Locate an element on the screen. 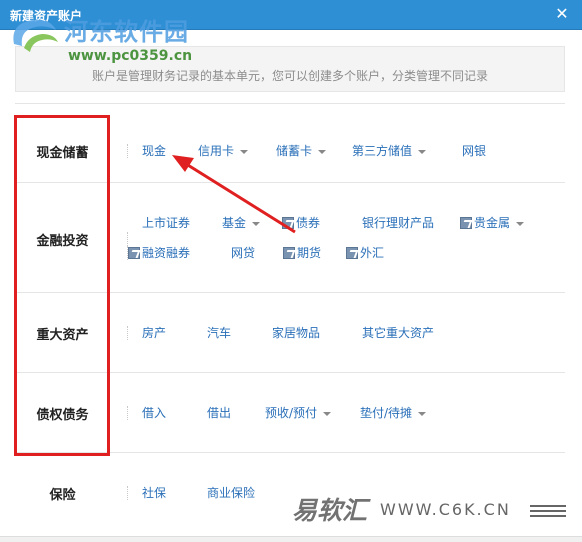  account-type-option: 垫付/待摊 is located at coordinates (393, 412).